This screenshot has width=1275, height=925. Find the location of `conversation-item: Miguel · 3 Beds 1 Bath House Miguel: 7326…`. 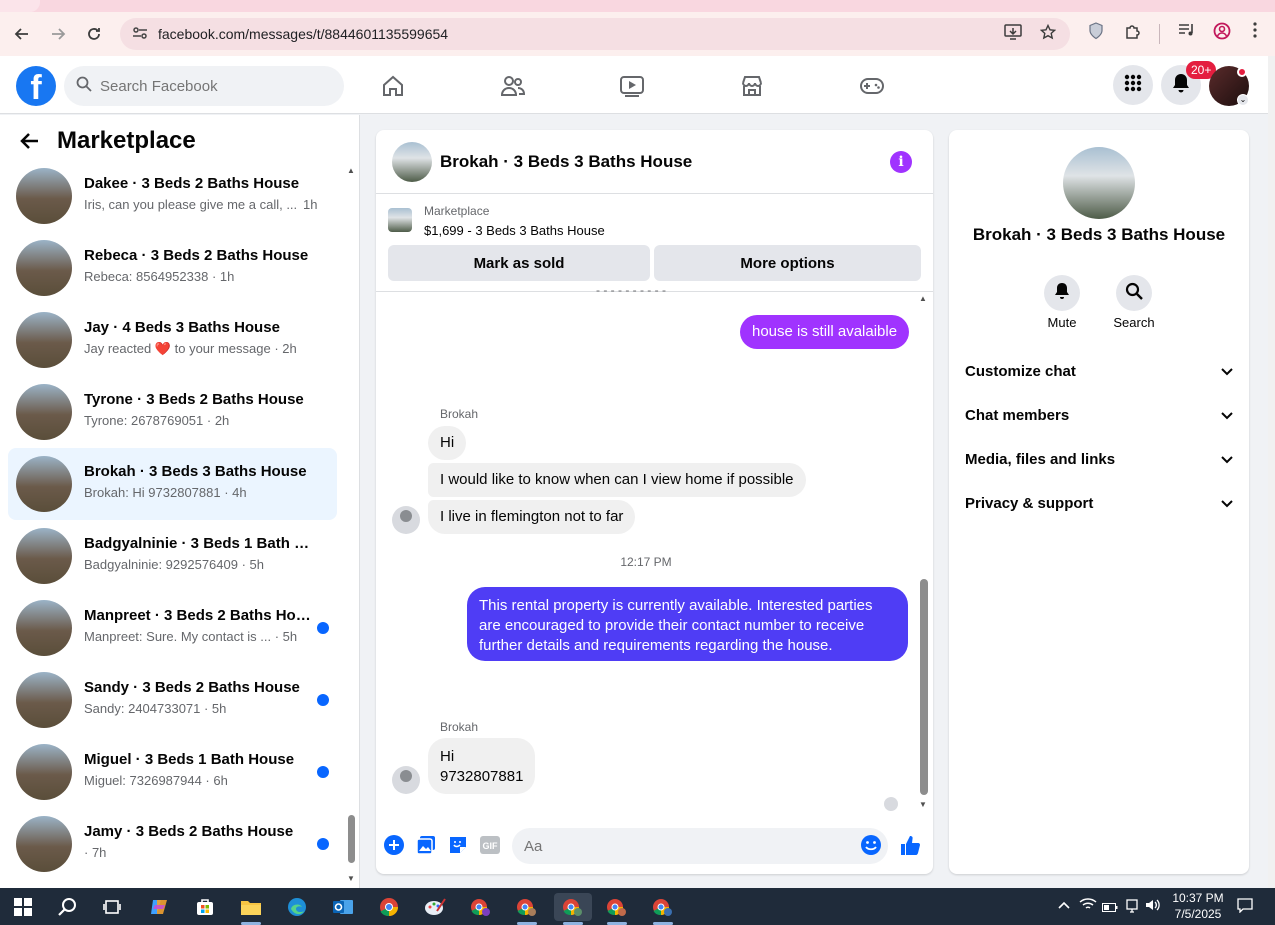

conversation-item: Miguel · 3 Beds 1 Bath House Miguel: 7326… is located at coordinates (172, 772).